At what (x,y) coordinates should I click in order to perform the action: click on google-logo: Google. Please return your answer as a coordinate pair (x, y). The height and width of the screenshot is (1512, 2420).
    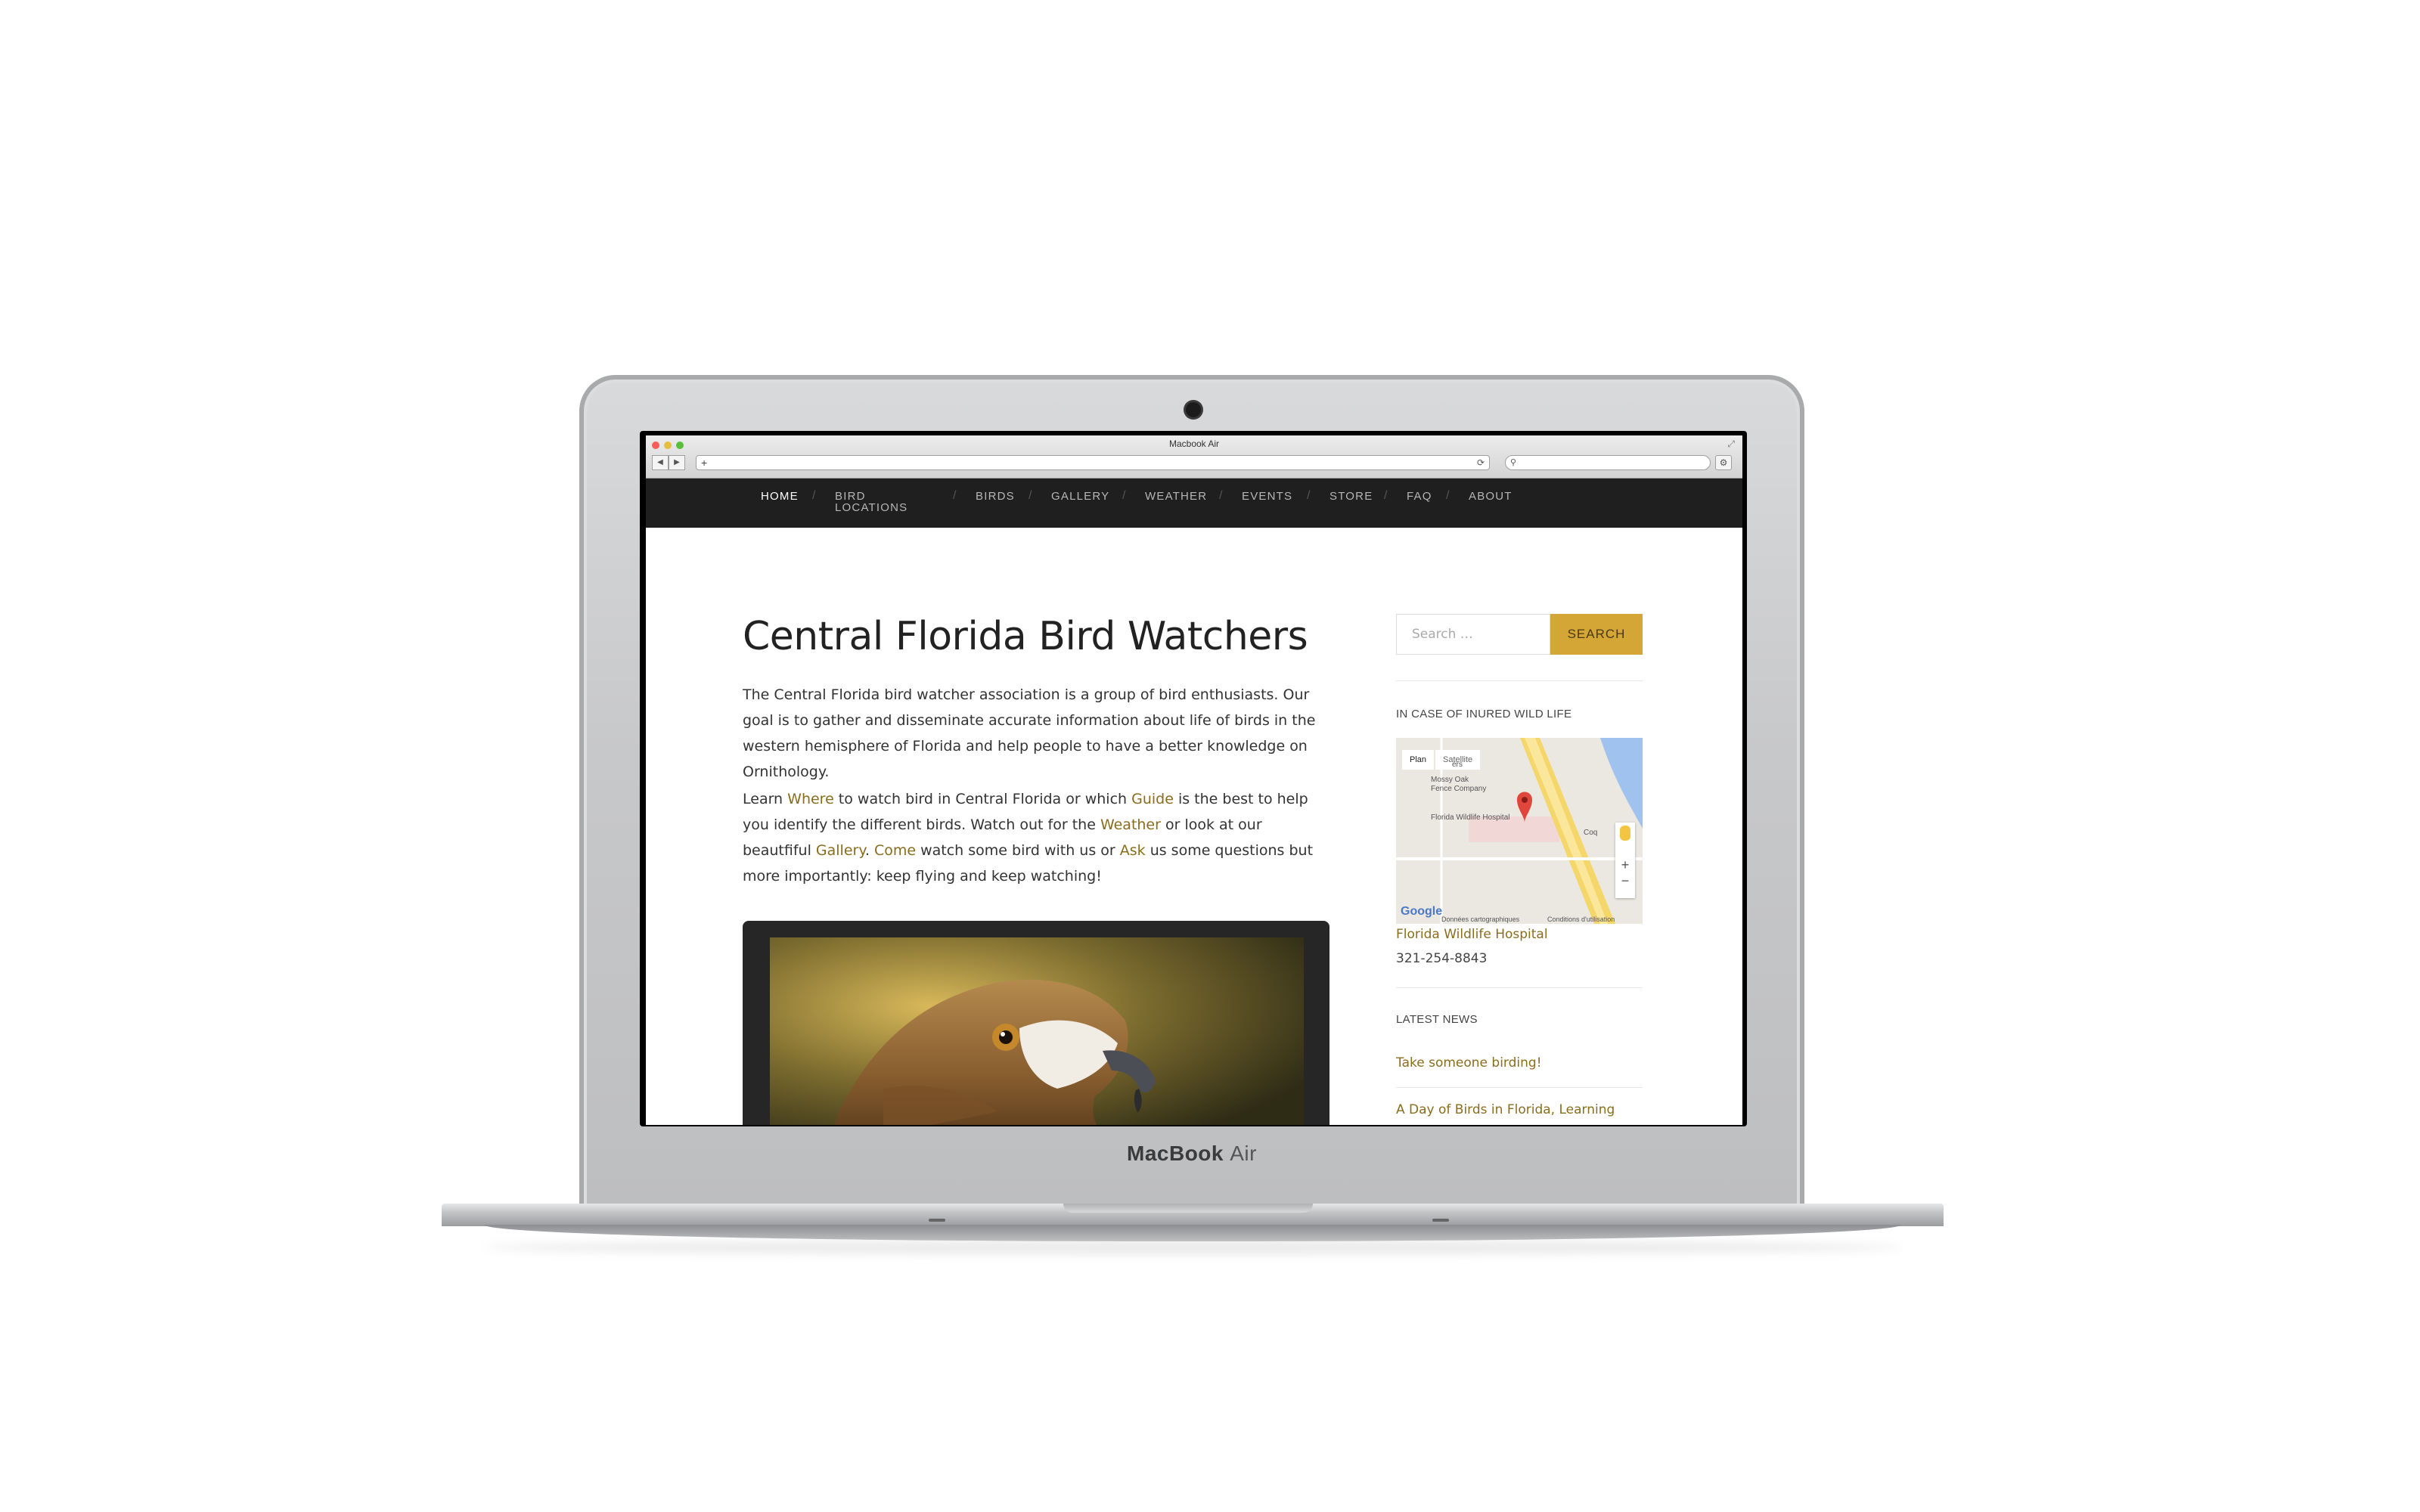
    Looking at the image, I should click on (1422, 911).